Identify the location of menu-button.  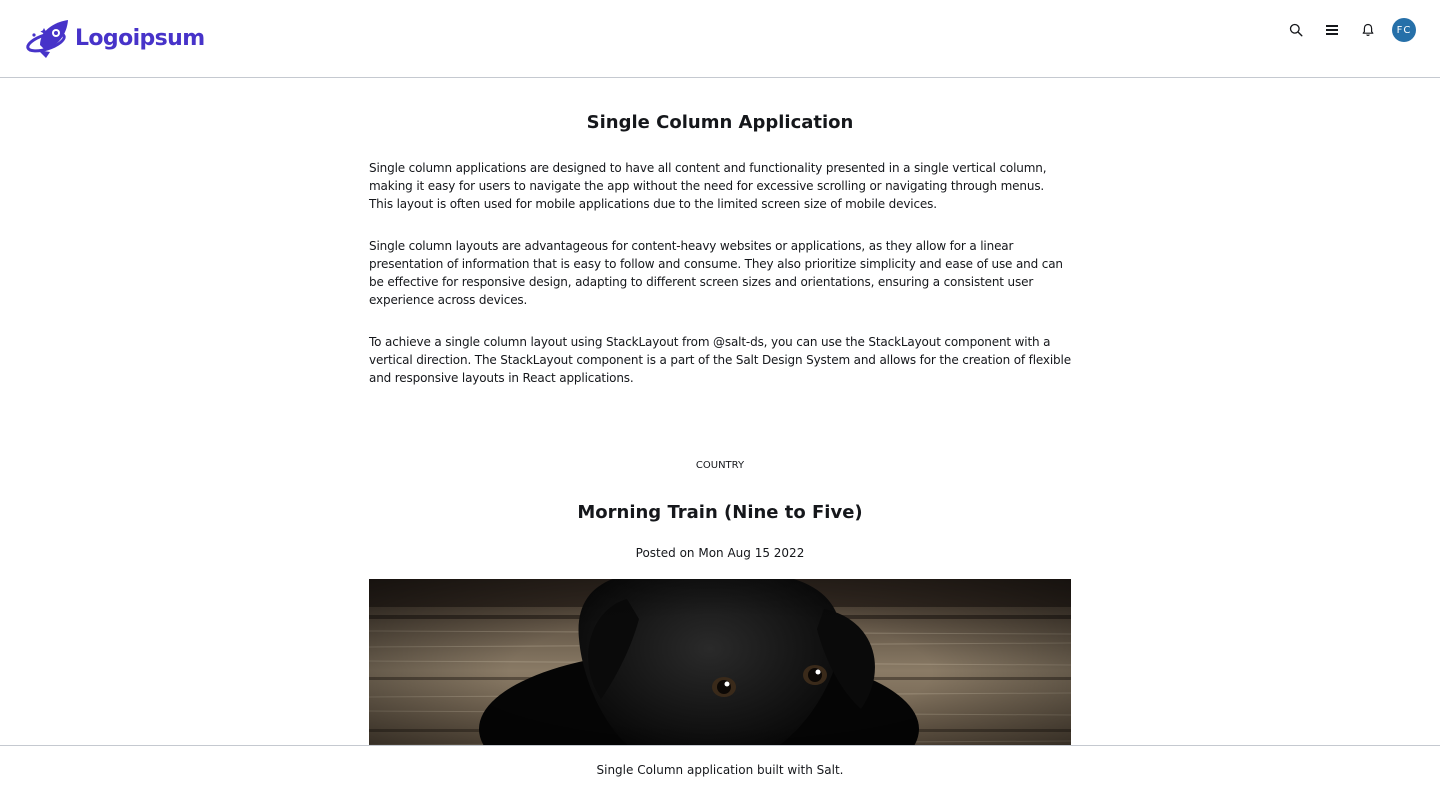
(1332, 30).